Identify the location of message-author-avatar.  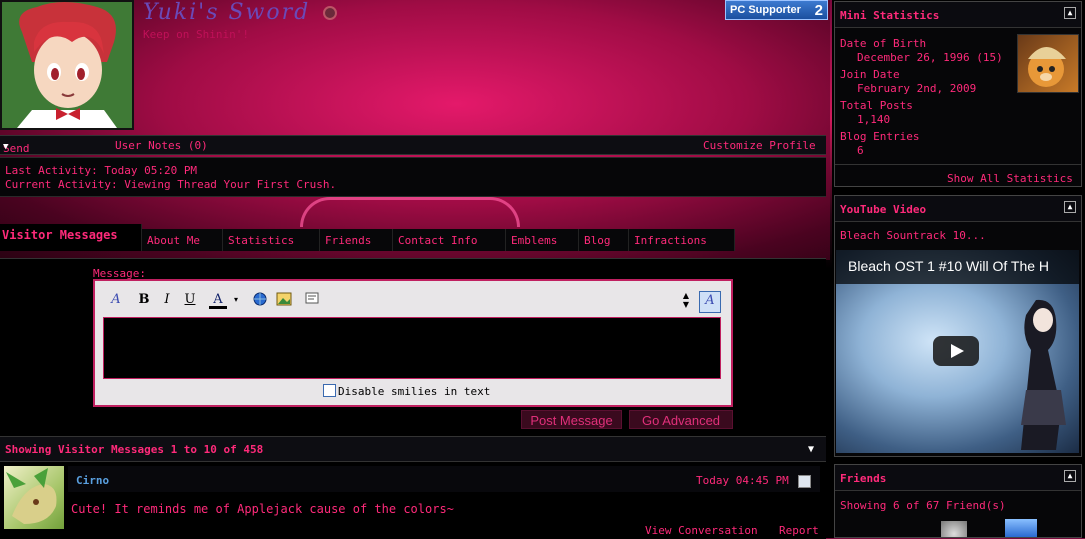
(34, 497).